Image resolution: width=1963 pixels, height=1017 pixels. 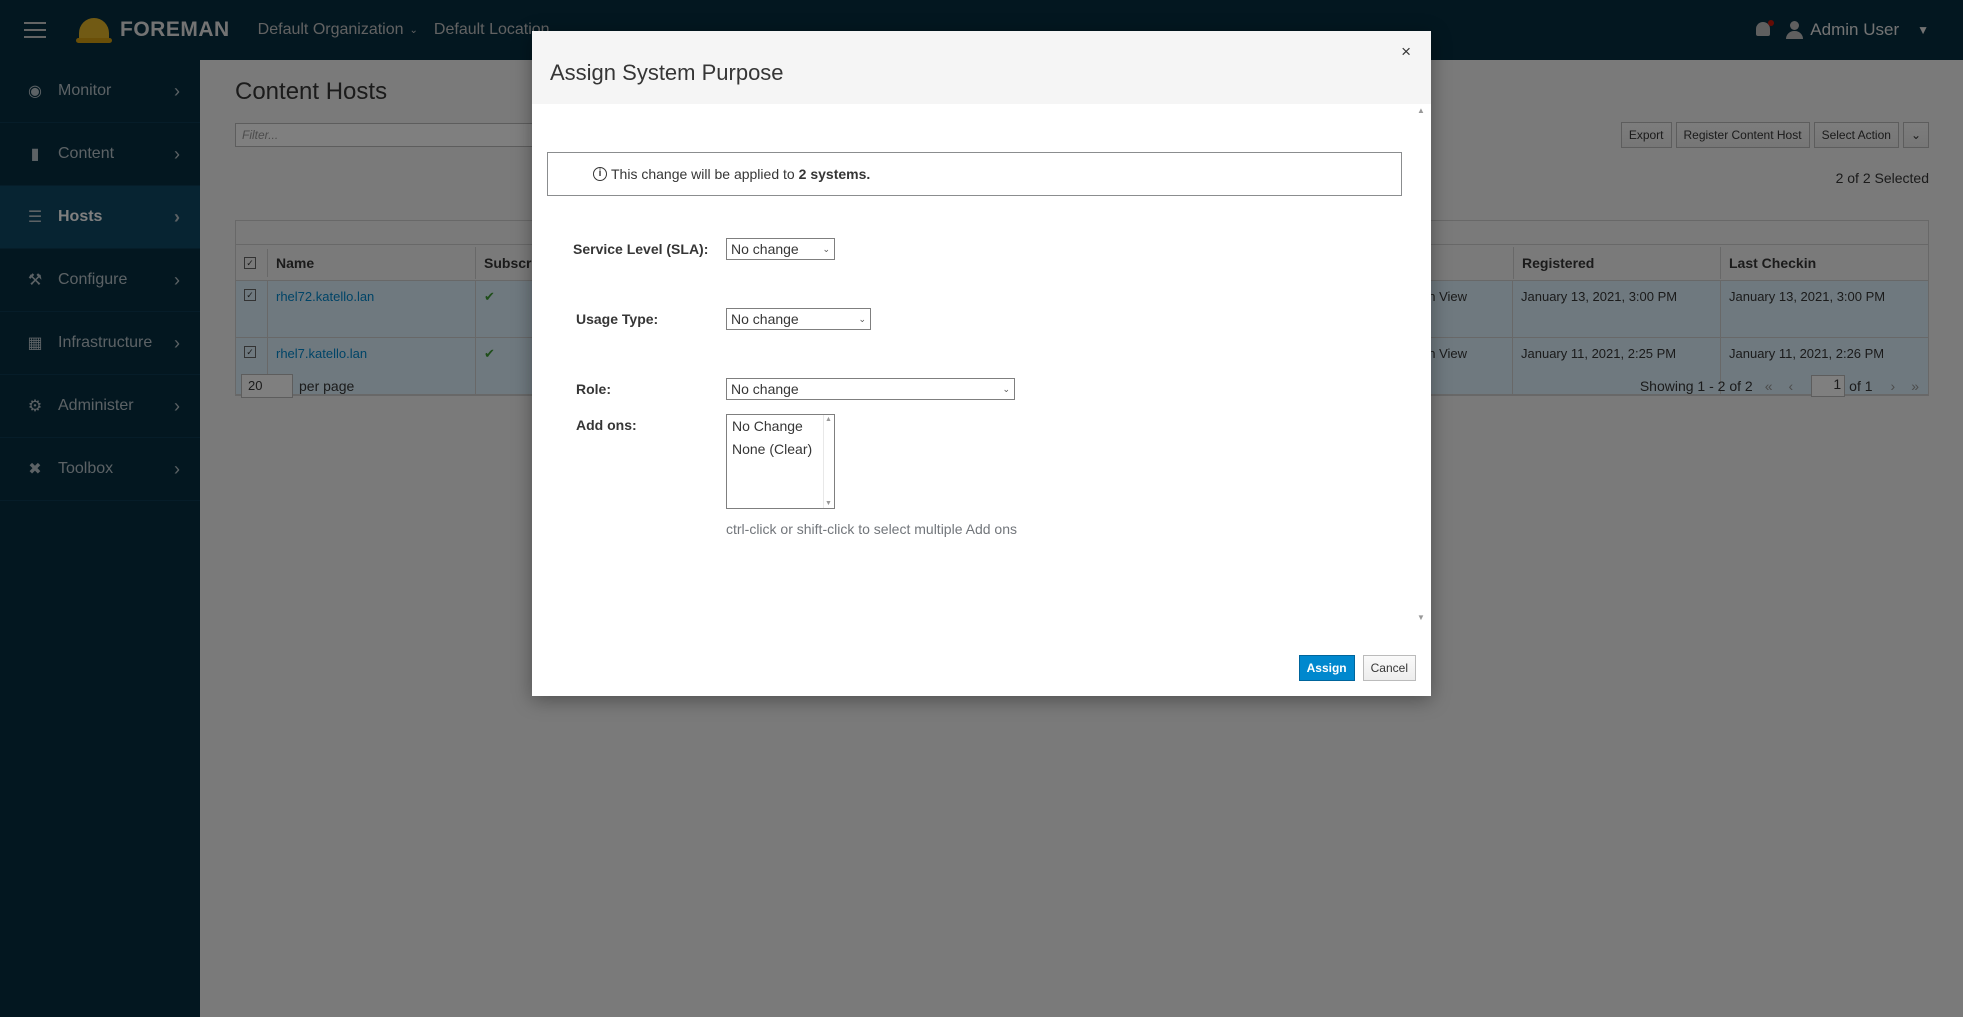 I want to click on addons-row: Add ons:, so click(x=652, y=425).